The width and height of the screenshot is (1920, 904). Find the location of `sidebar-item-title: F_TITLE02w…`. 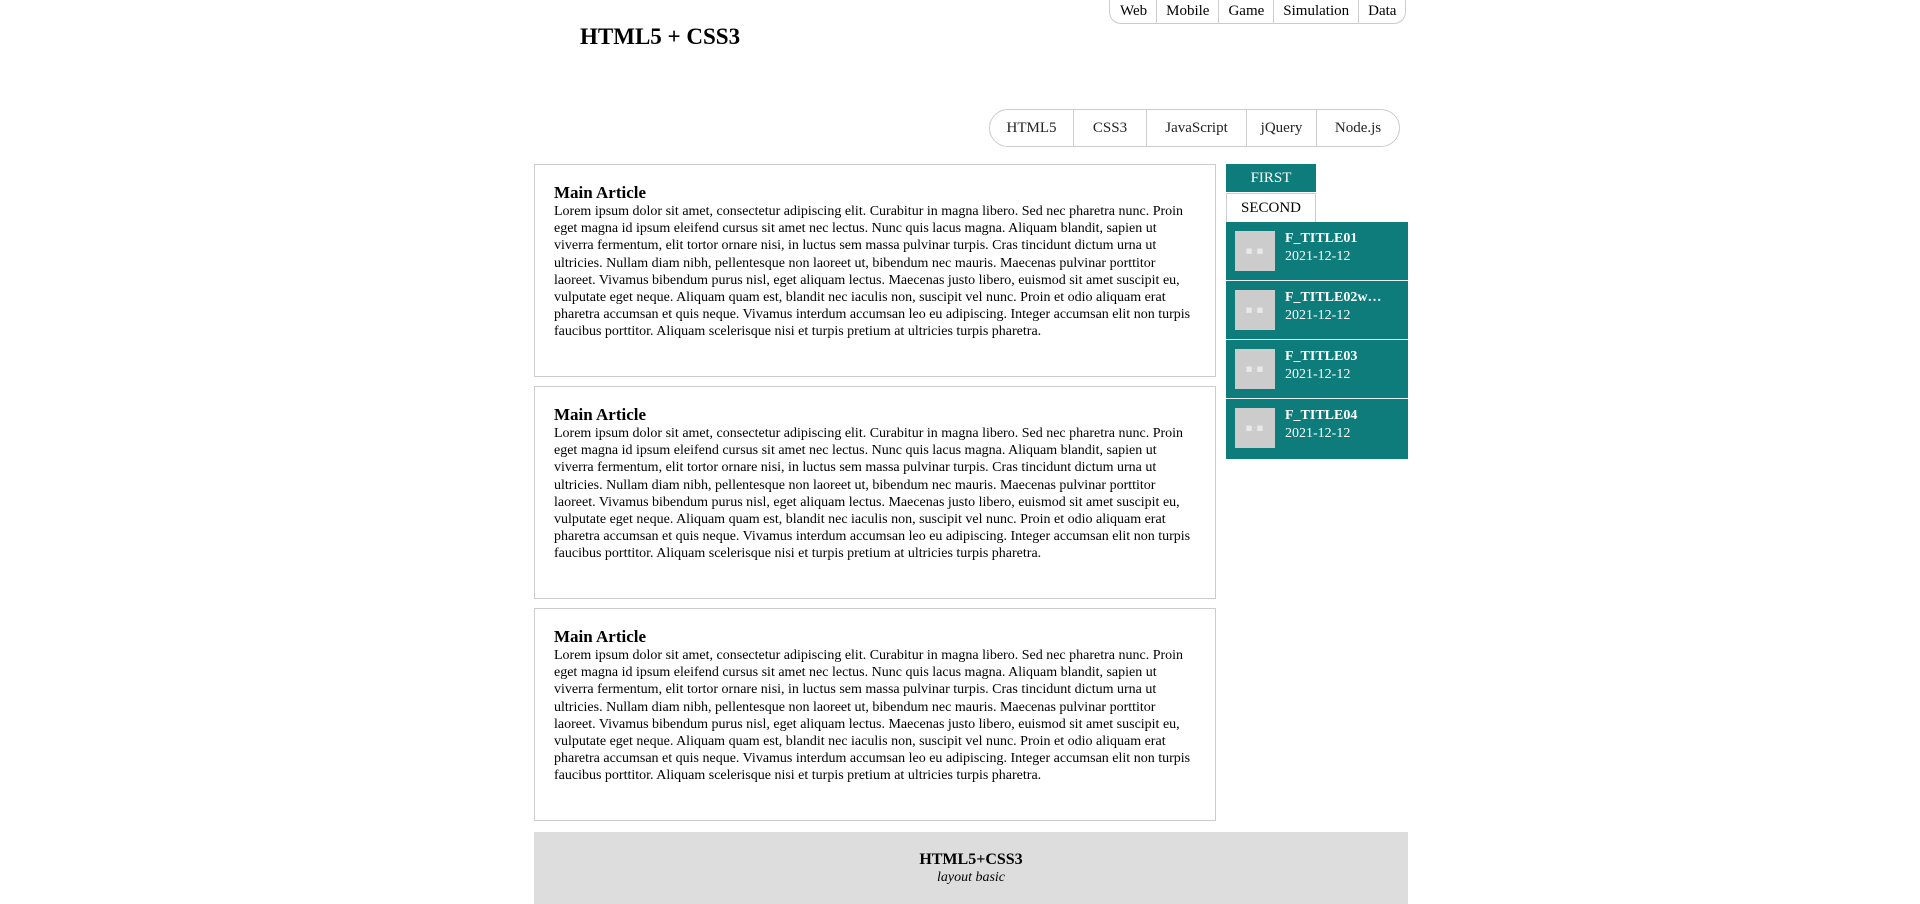

sidebar-item-title: F_TITLE02w… is located at coordinates (1333, 297).